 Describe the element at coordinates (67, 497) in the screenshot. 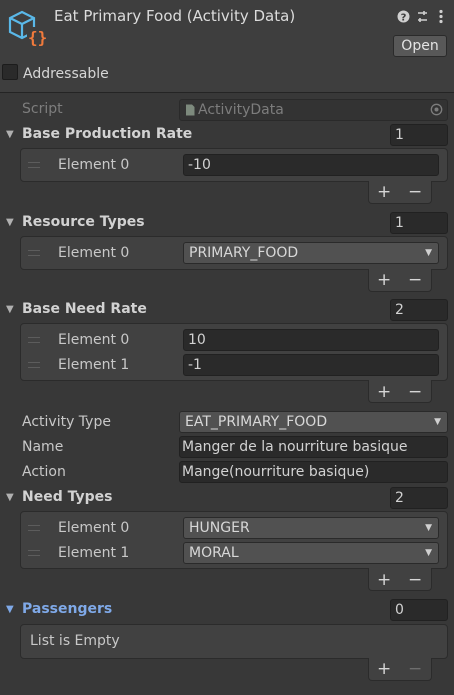

I see `need-types-label: Need Types` at that location.